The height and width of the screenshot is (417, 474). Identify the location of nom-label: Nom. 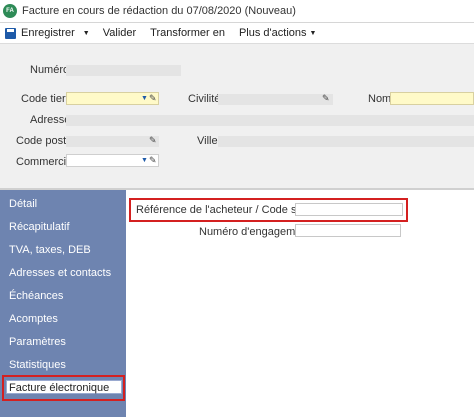
(380, 99).